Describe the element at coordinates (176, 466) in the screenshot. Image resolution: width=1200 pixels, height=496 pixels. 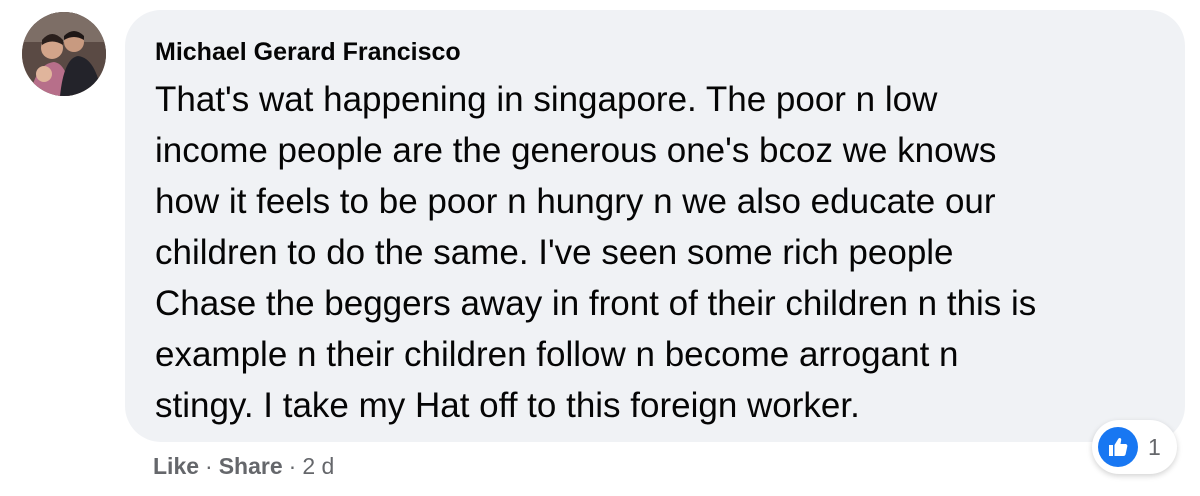
I see `like-button: Like` at that location.